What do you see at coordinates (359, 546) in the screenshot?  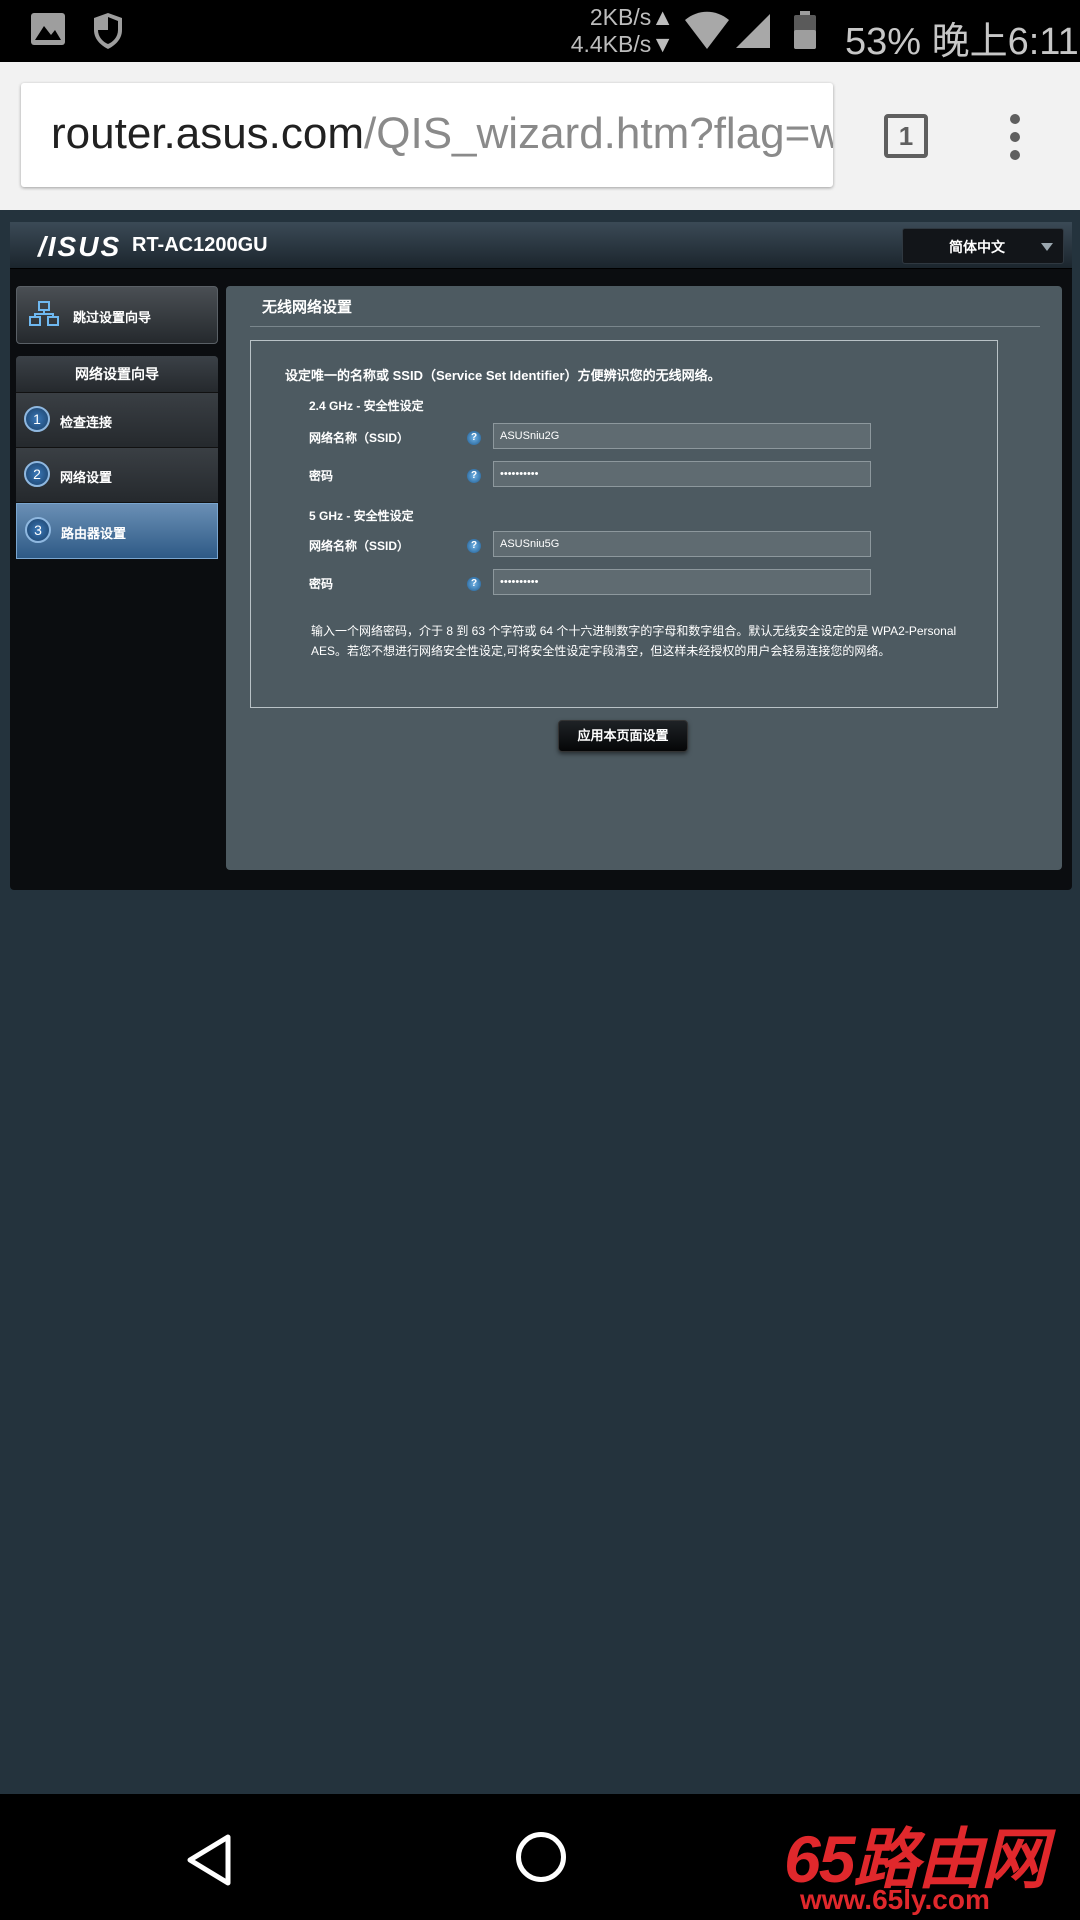 I see `ssid-5-label: 网络名称（SSID）` at bounding box center [359, 546].